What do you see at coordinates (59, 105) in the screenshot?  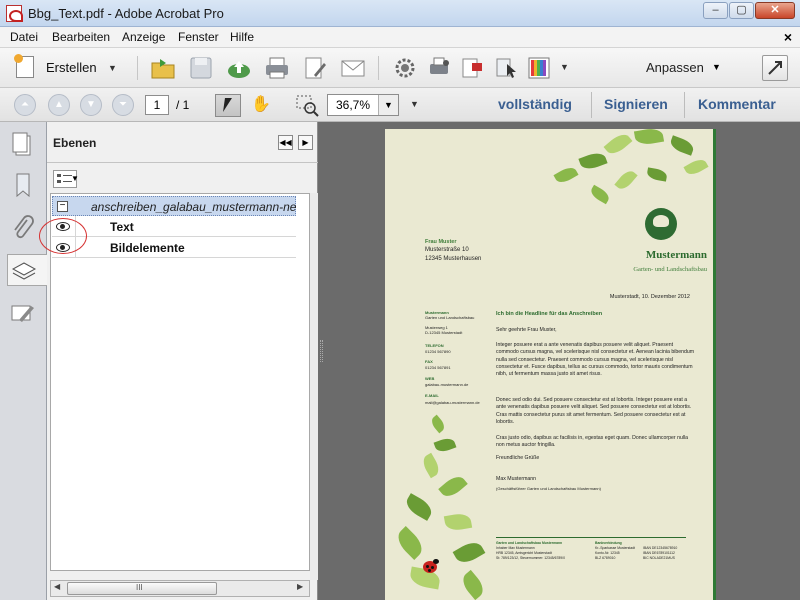 I see `previous-page-icon: ▲` at bounding box center [59, 105].